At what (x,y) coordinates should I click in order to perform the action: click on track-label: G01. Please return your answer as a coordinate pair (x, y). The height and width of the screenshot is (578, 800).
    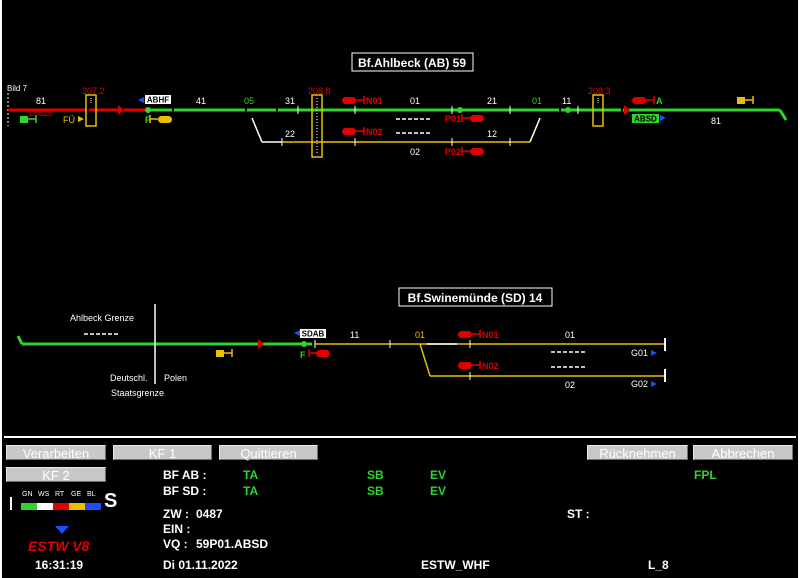
    Looking at the image, I should click on (639, 353).